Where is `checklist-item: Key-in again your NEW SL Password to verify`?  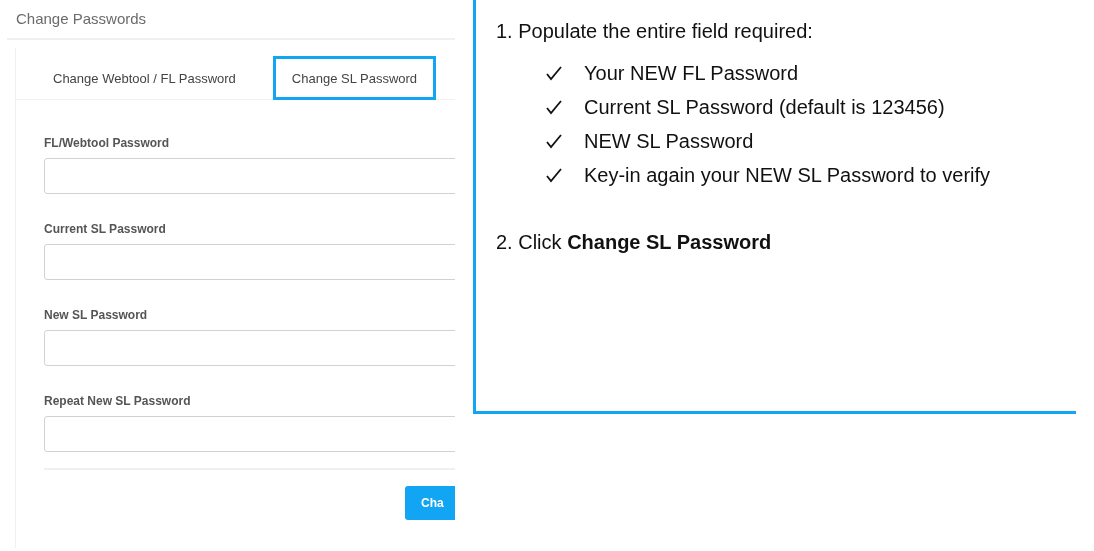
checklist-item: Key-in again your NEW SL Password to verify is located at coordinates (788, 175).